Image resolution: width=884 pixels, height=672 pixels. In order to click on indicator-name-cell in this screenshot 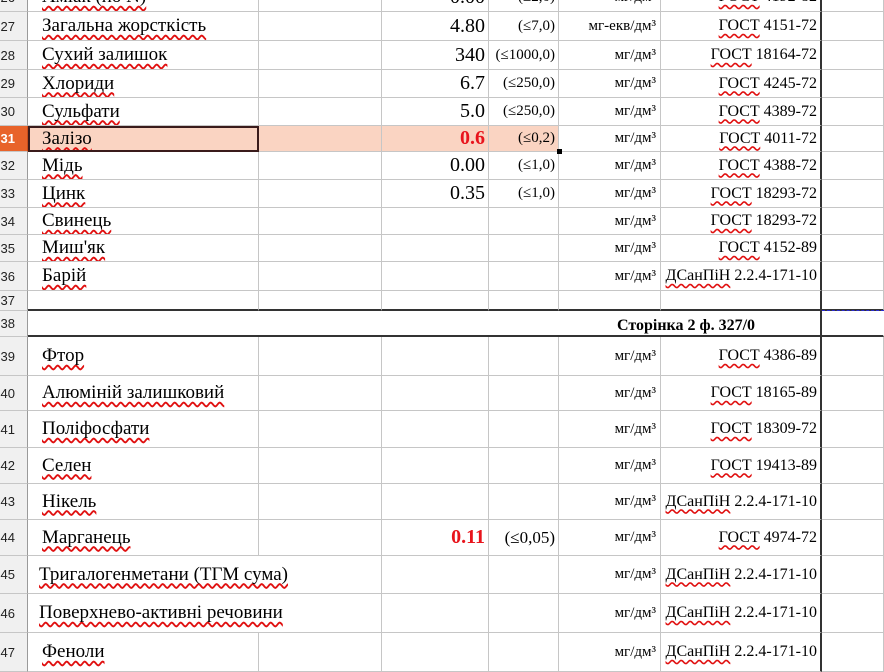, I will do `click(143, 301)`.